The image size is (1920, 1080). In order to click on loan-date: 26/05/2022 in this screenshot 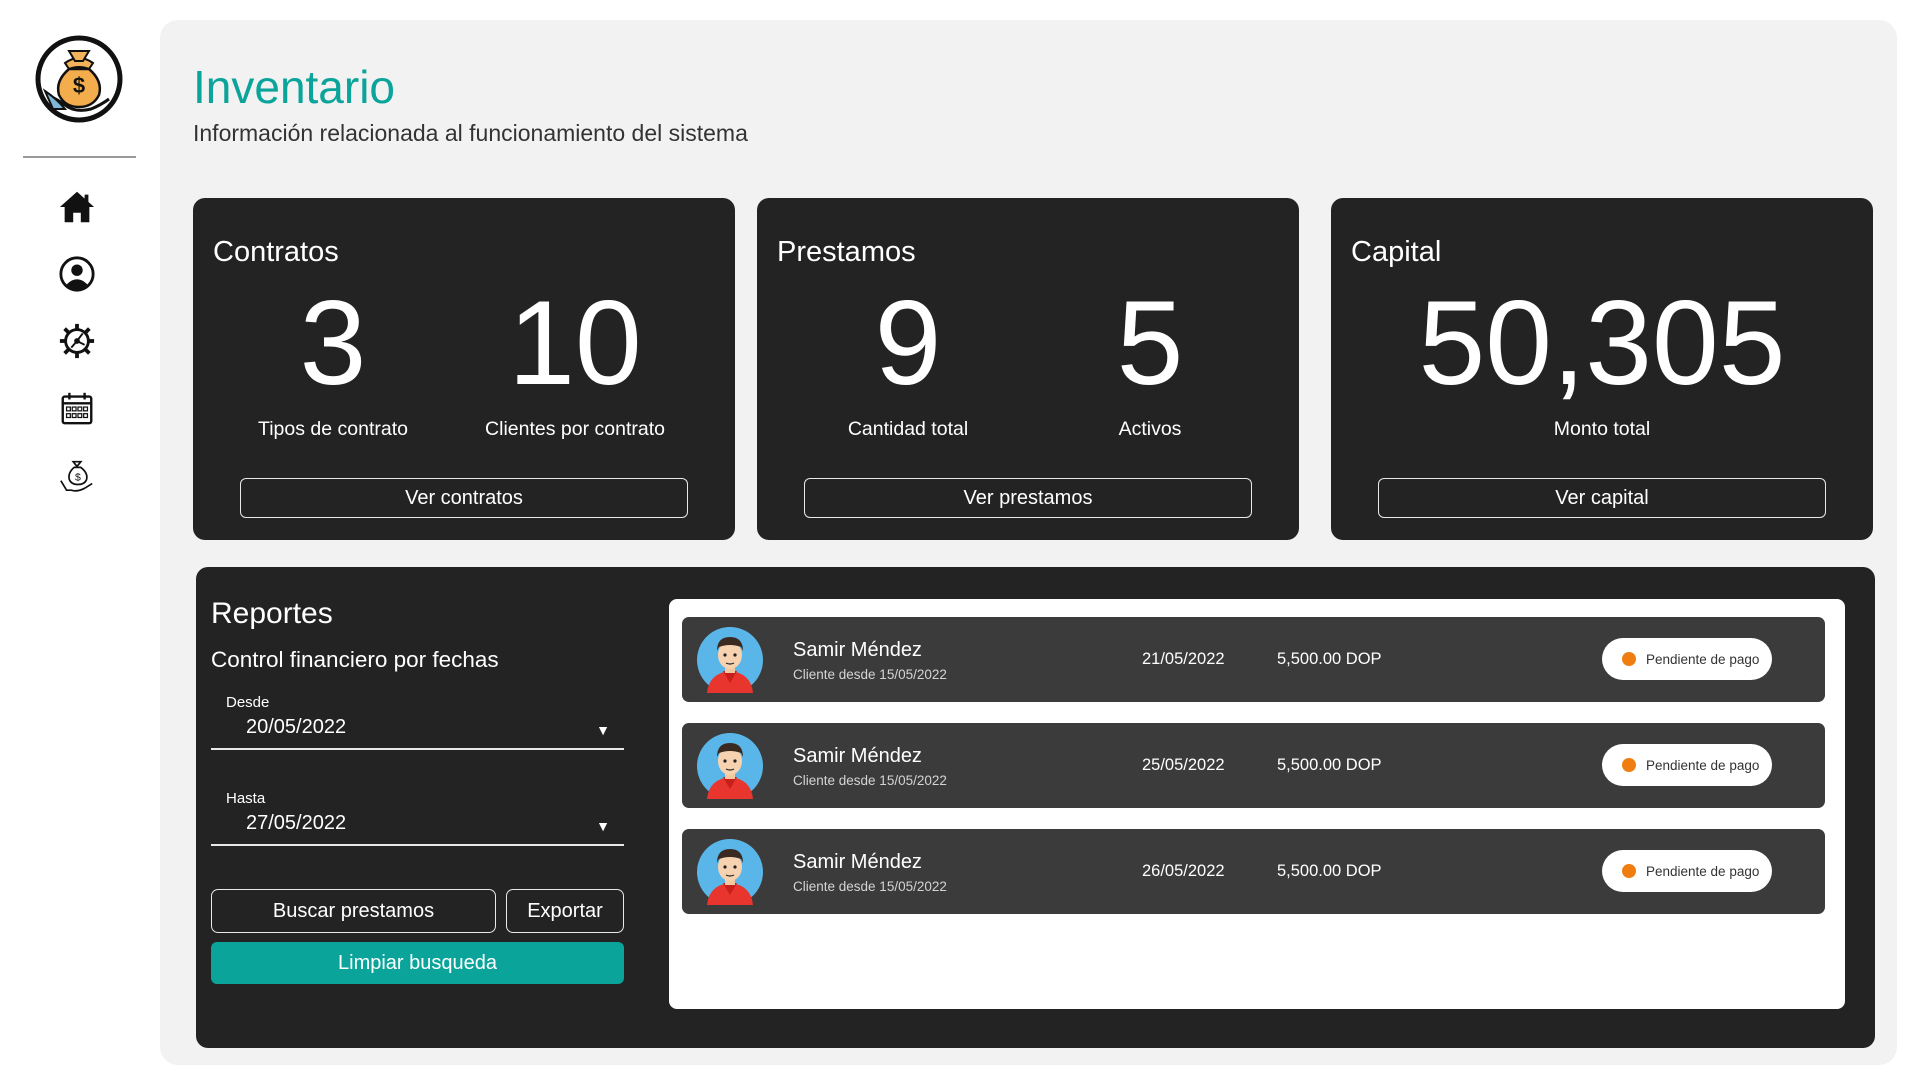, I will do `click(1183, 871)`.